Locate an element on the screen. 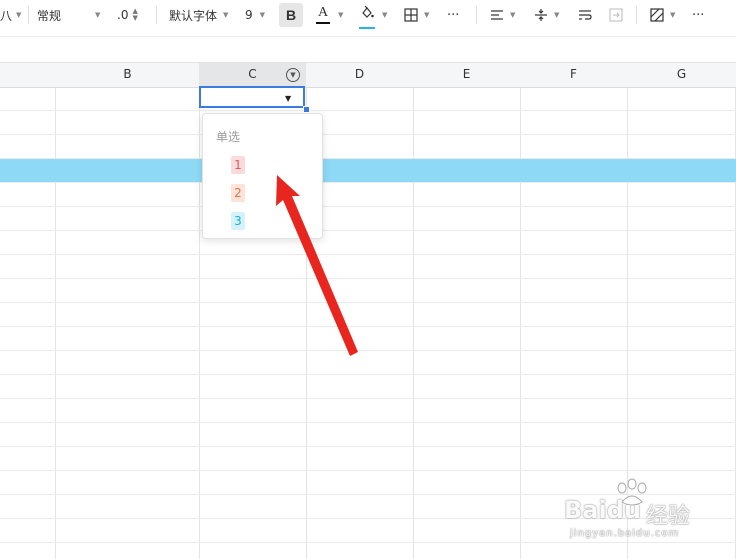 The height and width of the screenshot is (559, 736). watermark-url: jingyan.baidu.com is located at coordinates (625, 533).